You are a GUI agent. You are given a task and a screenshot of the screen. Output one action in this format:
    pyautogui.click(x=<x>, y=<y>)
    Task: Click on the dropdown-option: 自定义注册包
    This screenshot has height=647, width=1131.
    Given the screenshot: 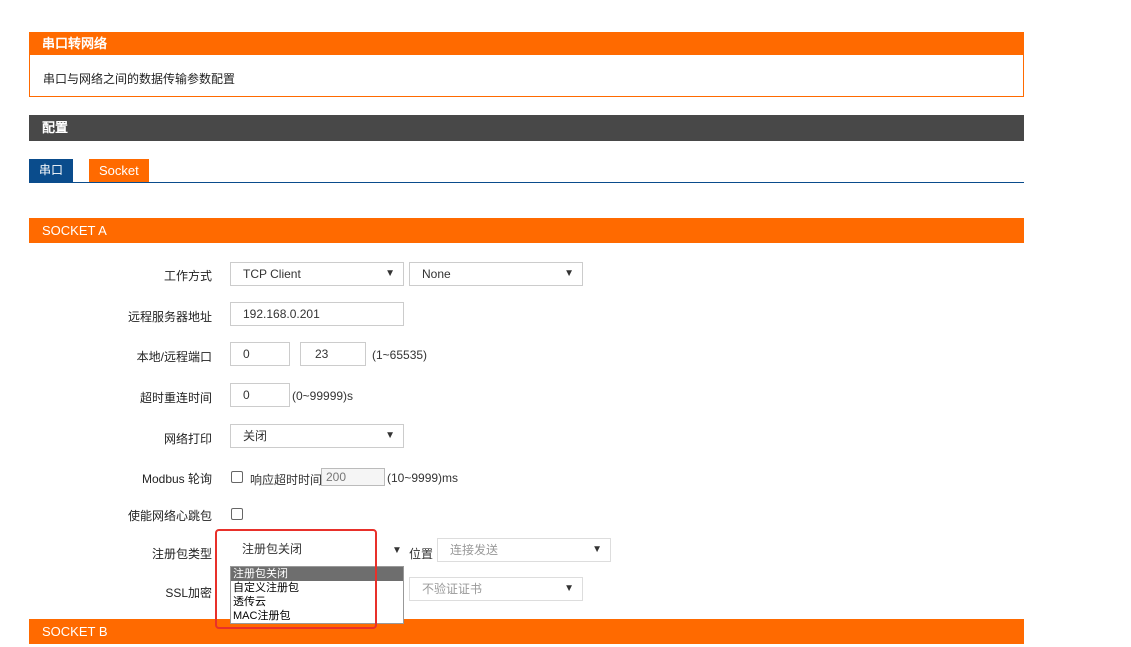 What is the action you would take?
    pyautogui.click(x=317, y=588)
    